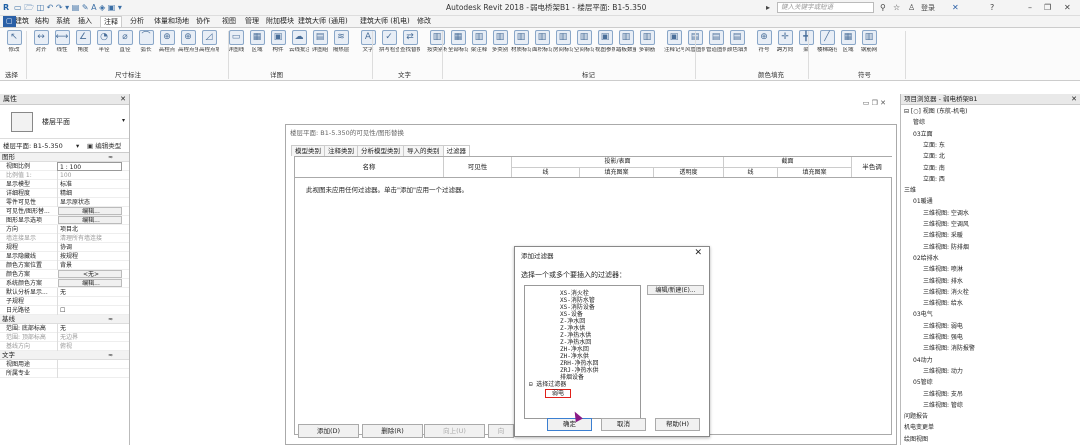  Describe the element at coordinates (64, 146) in the screenshot. I see `view-instance-selector: 楼层平面: B1-5.350 ▾ ▣ 编辑类型` at that location.